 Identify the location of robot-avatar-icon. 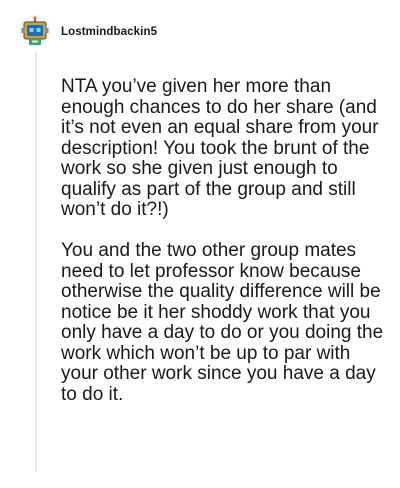
(35, 30).